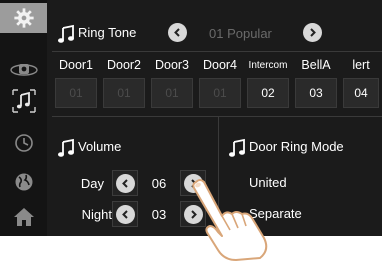  I want to click on sidebar-item-home, so click(23, 217).